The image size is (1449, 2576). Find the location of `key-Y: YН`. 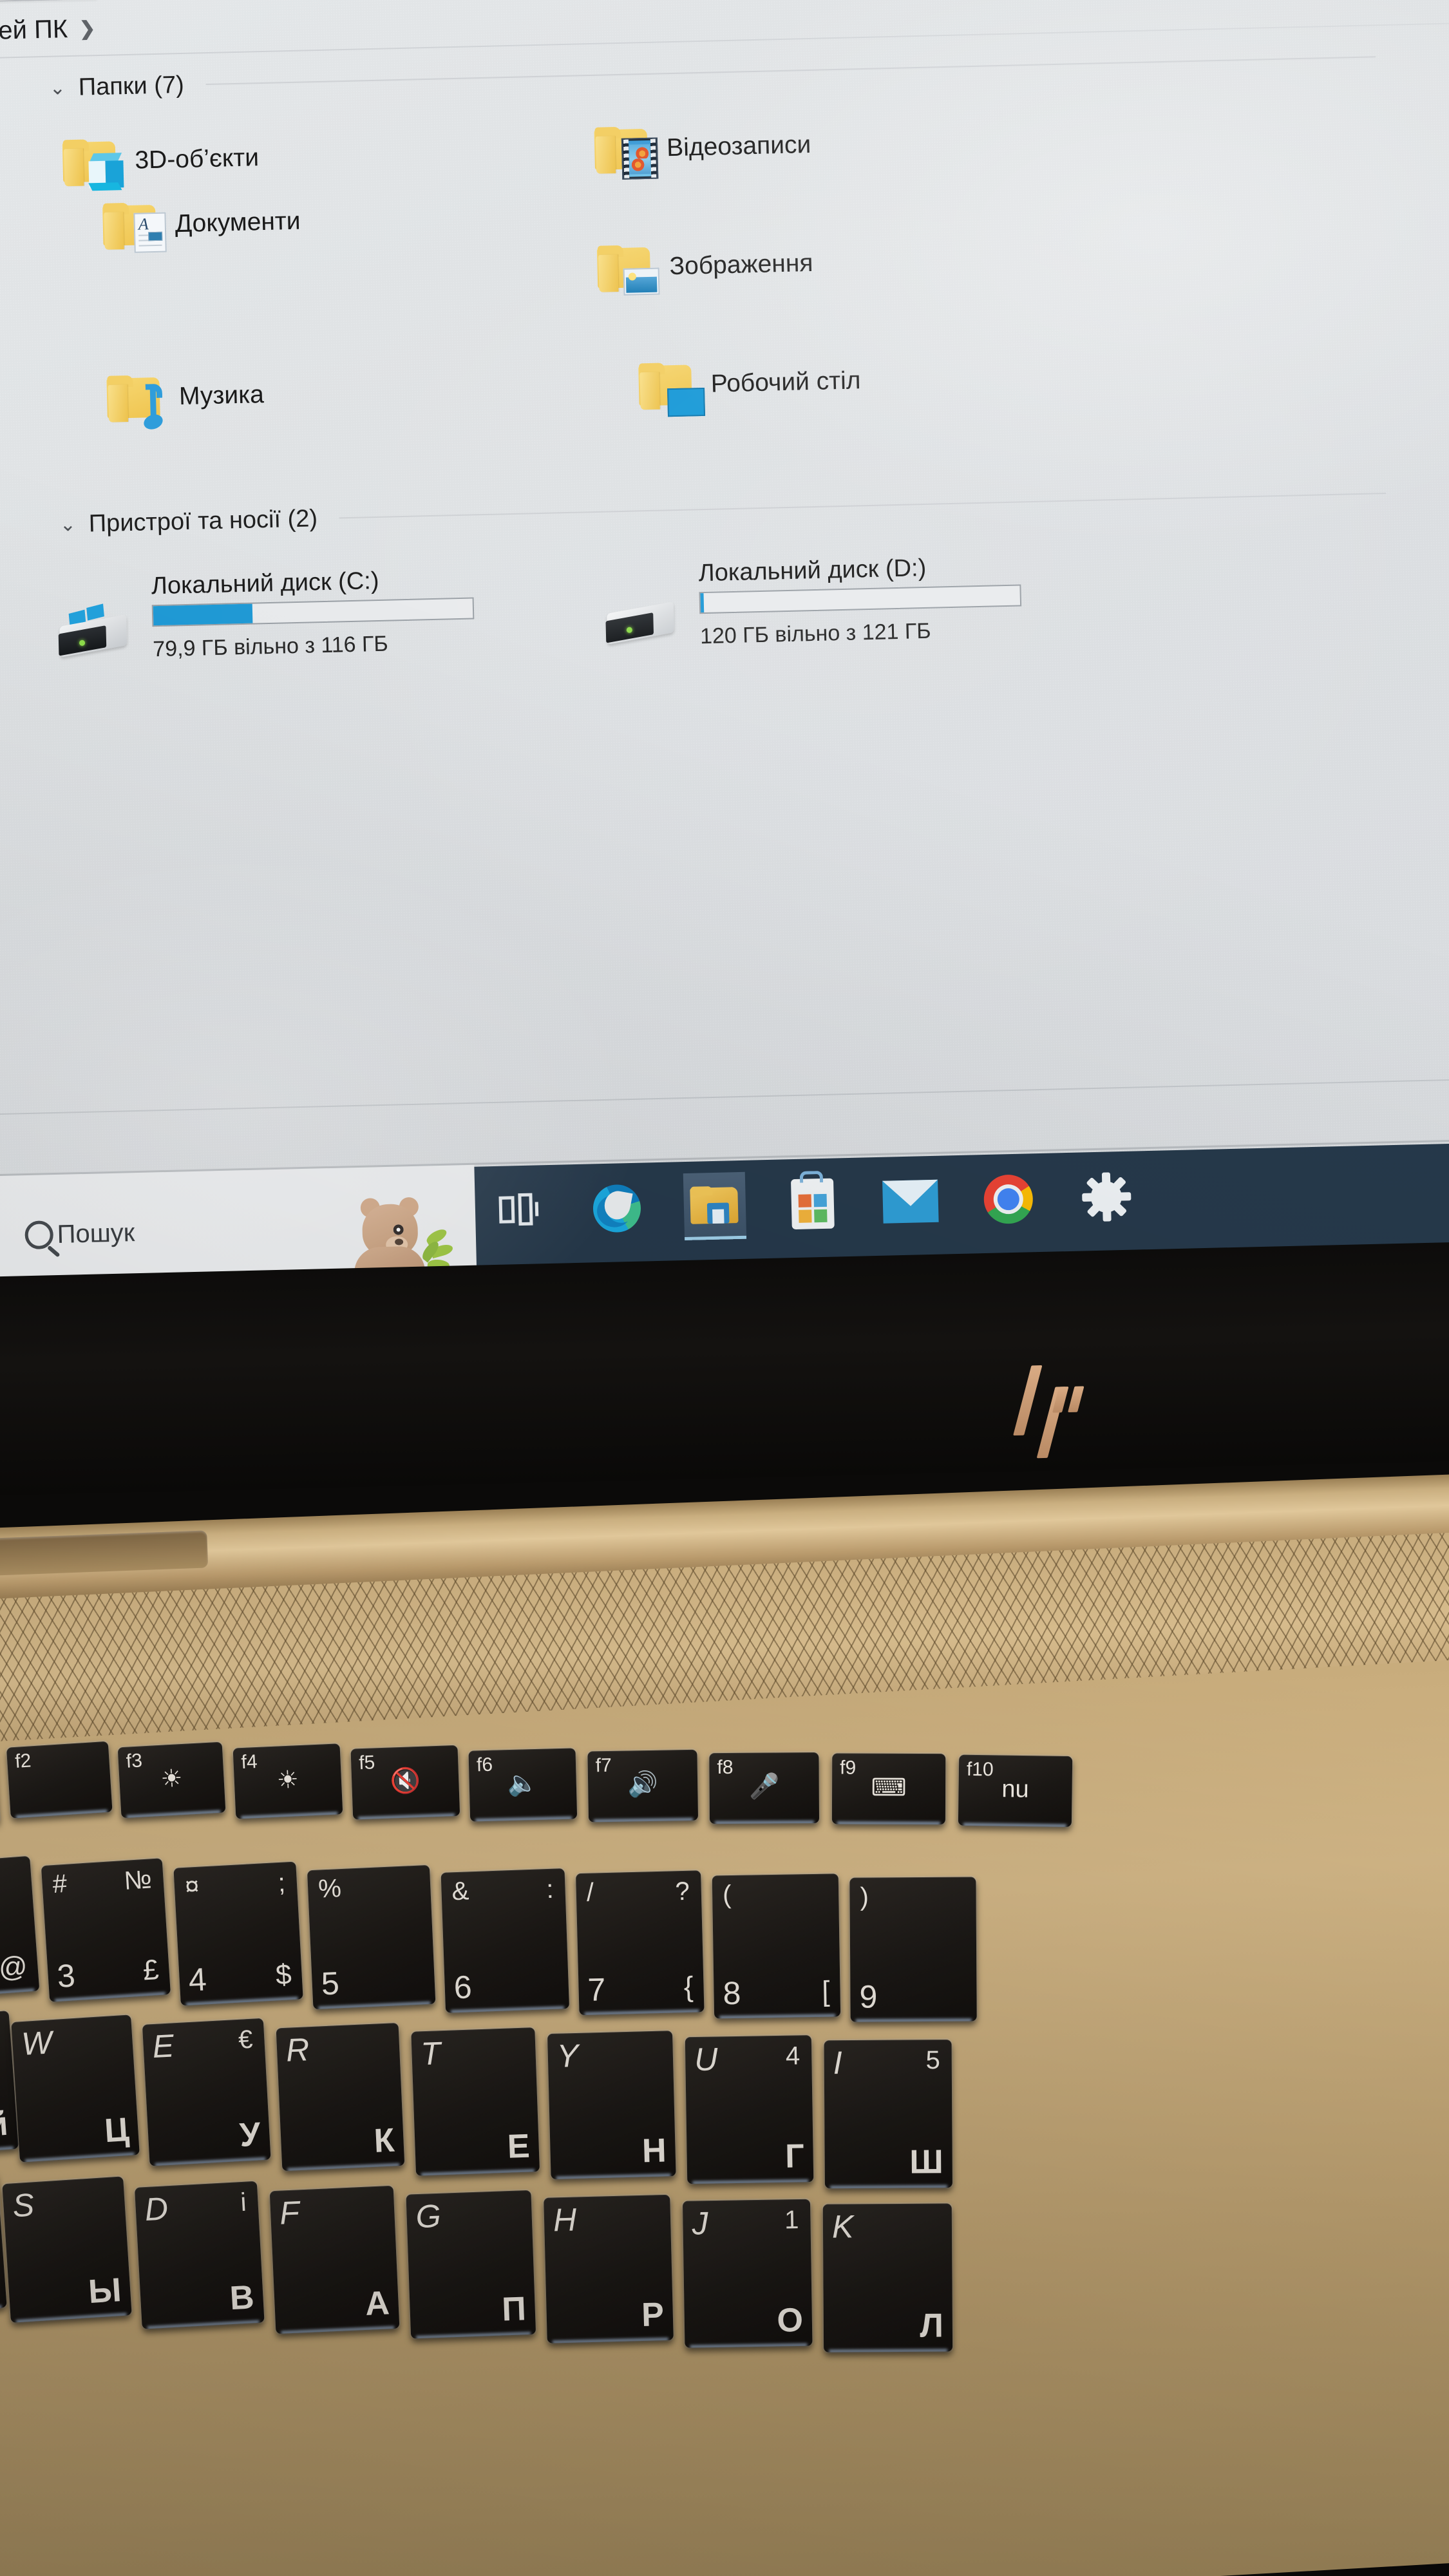

key-Y: YН is located at coordinates (611, 2105).